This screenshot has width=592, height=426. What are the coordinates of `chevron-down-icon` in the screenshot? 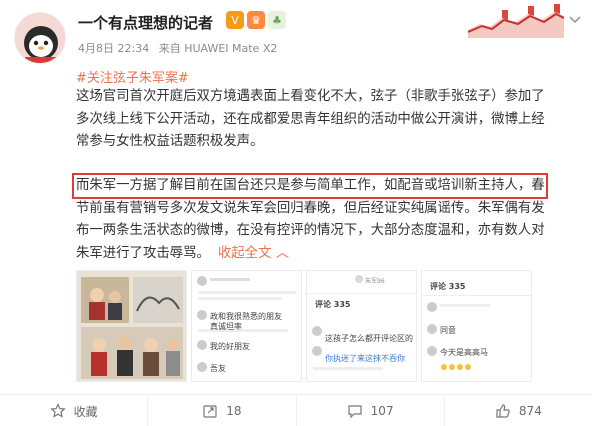 It's located at (575, 19).